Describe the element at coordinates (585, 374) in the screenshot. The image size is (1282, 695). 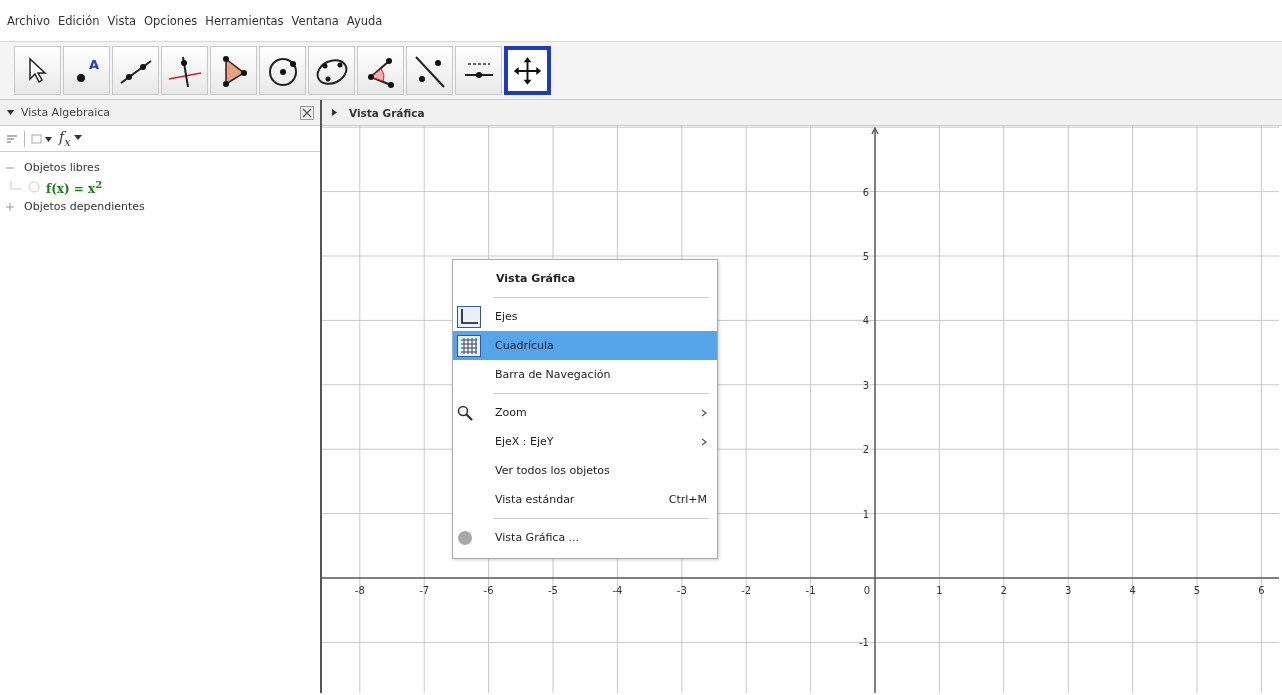
I see `menu-item: Barra de Navegación` at that location.